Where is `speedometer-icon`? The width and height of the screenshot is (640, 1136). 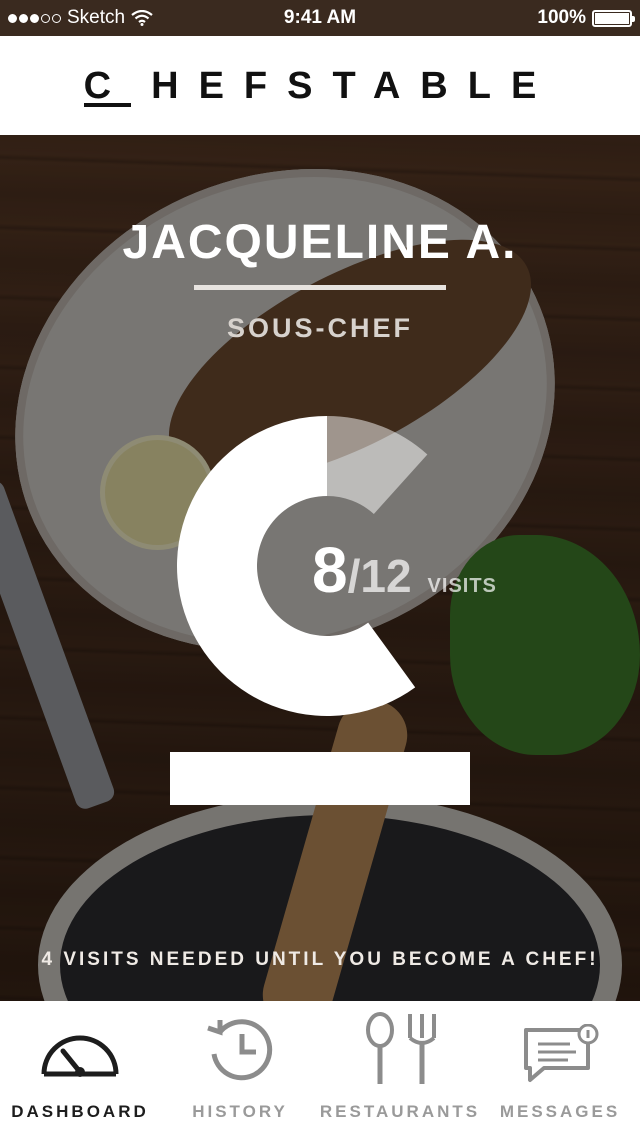
speedometer-icon is located at coordinates (80, 1056).